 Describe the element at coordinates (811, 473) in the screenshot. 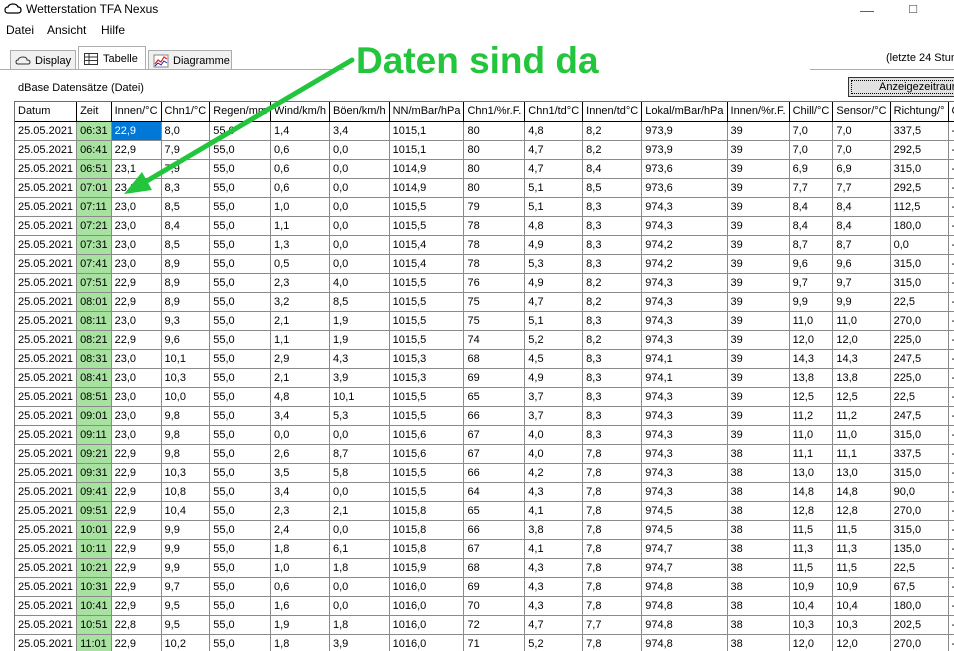

I see `table-cell: 13,0` at that location.